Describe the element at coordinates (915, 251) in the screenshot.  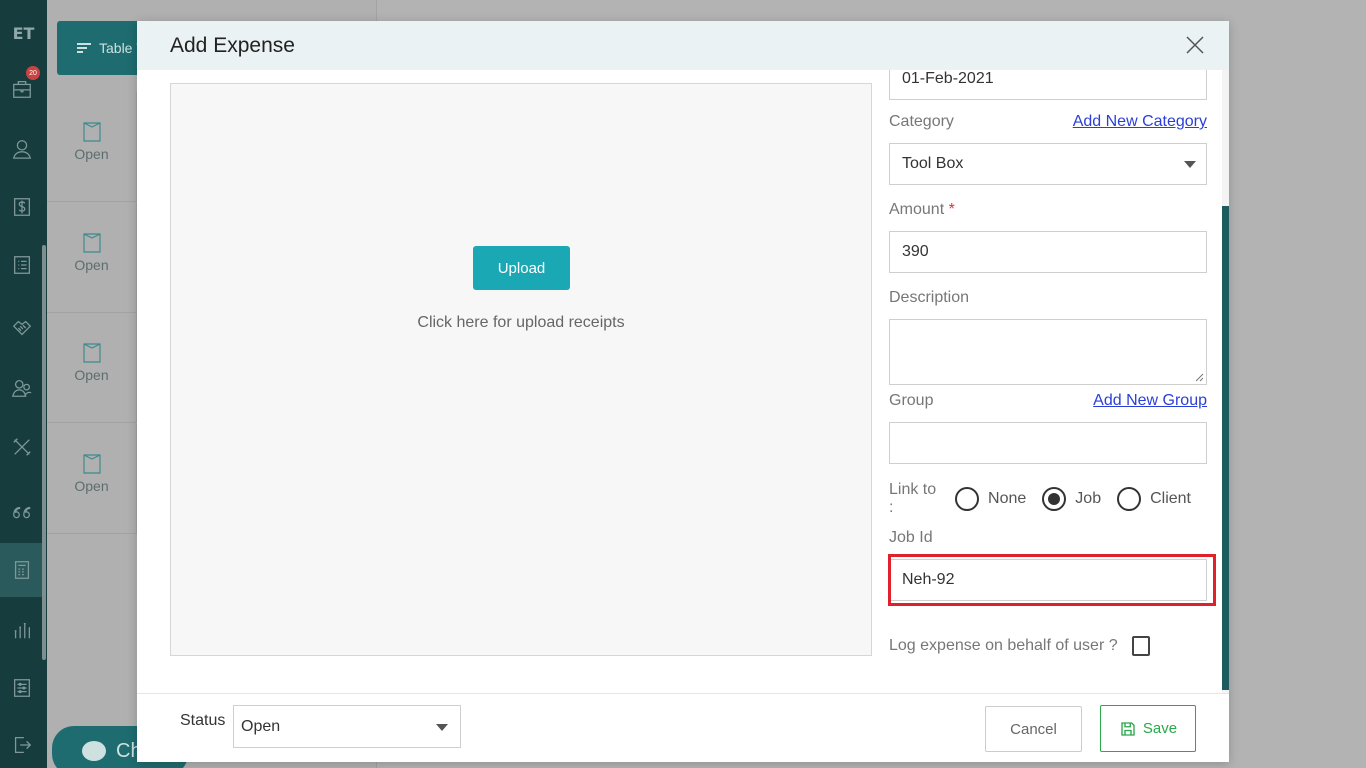
I see `amount-value: 390` at that location.